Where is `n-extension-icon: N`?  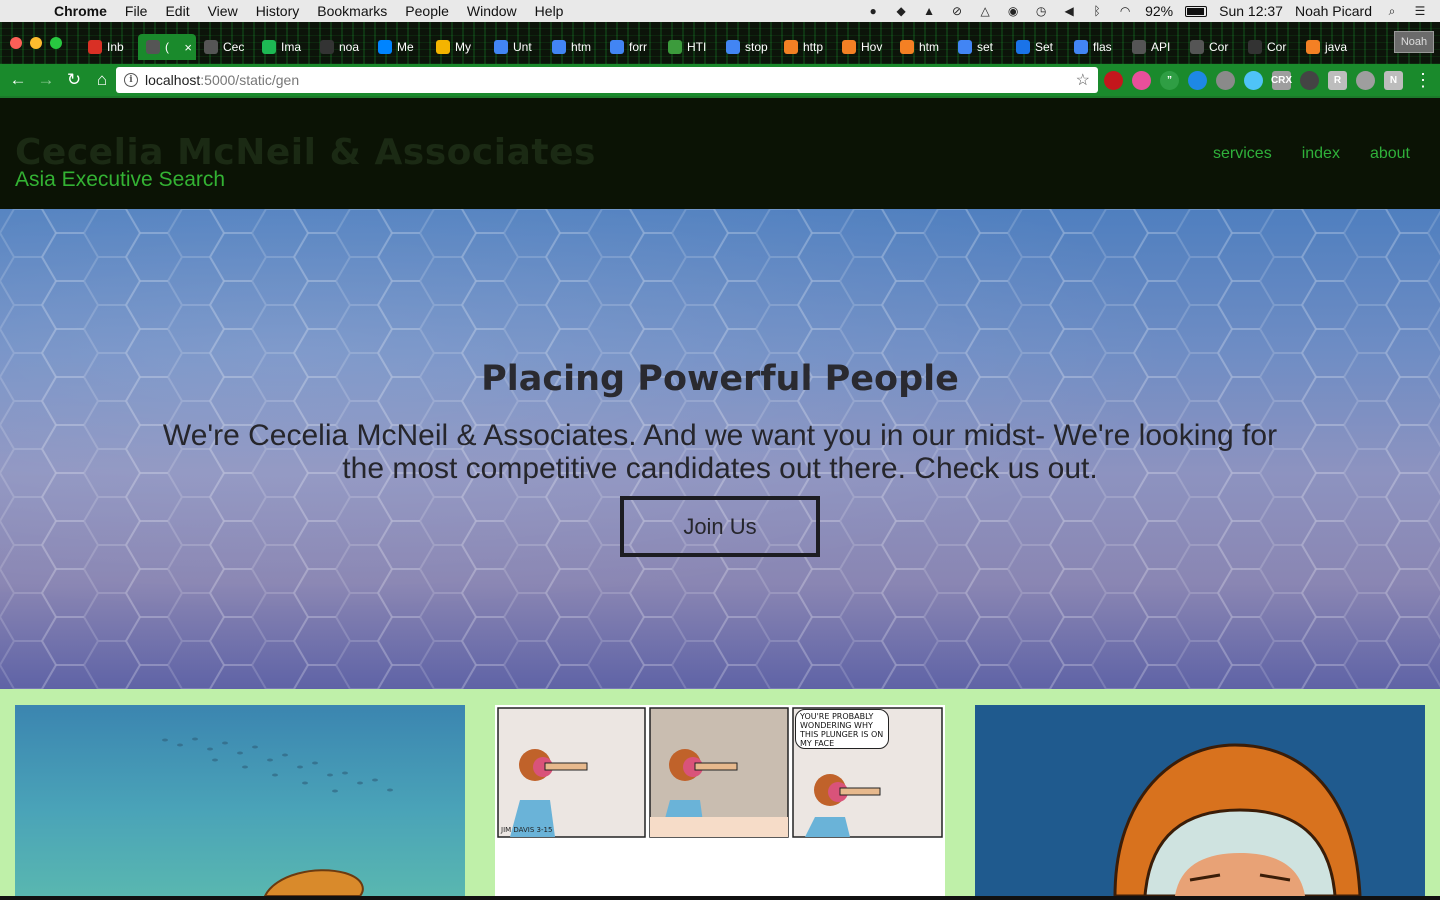 n-extension-icon: N is located at coordinates (1393, 80).